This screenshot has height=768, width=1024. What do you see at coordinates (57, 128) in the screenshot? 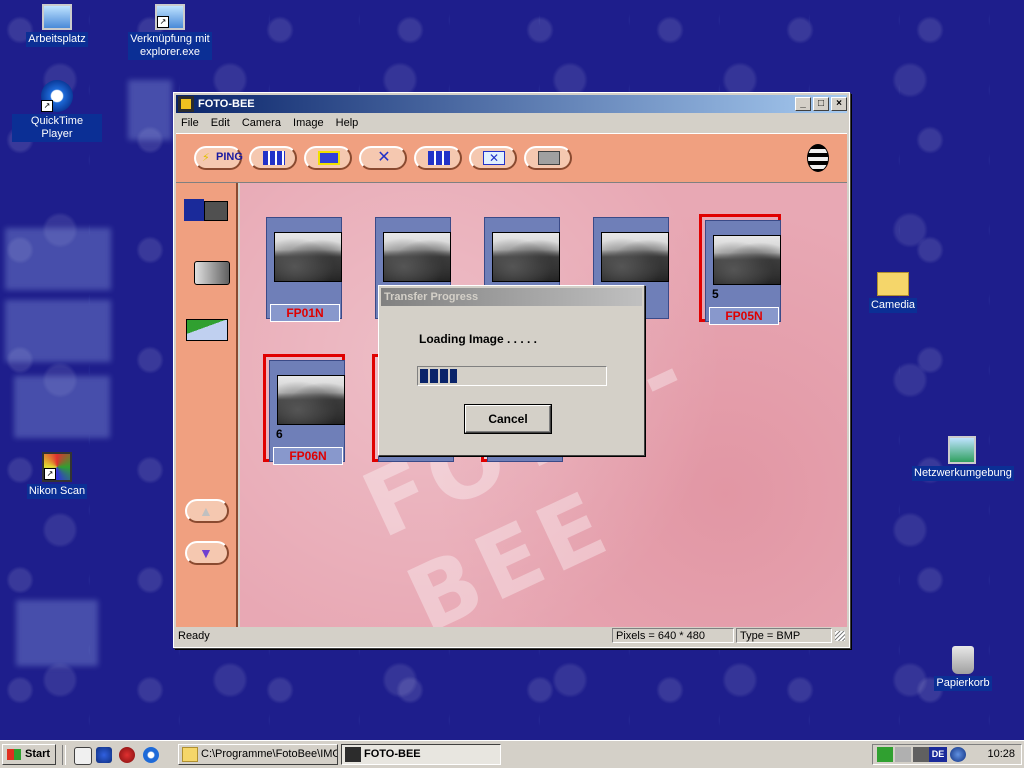
I see `desktop-icon-label: QuickTime Player` at bounding box center [57, 128].